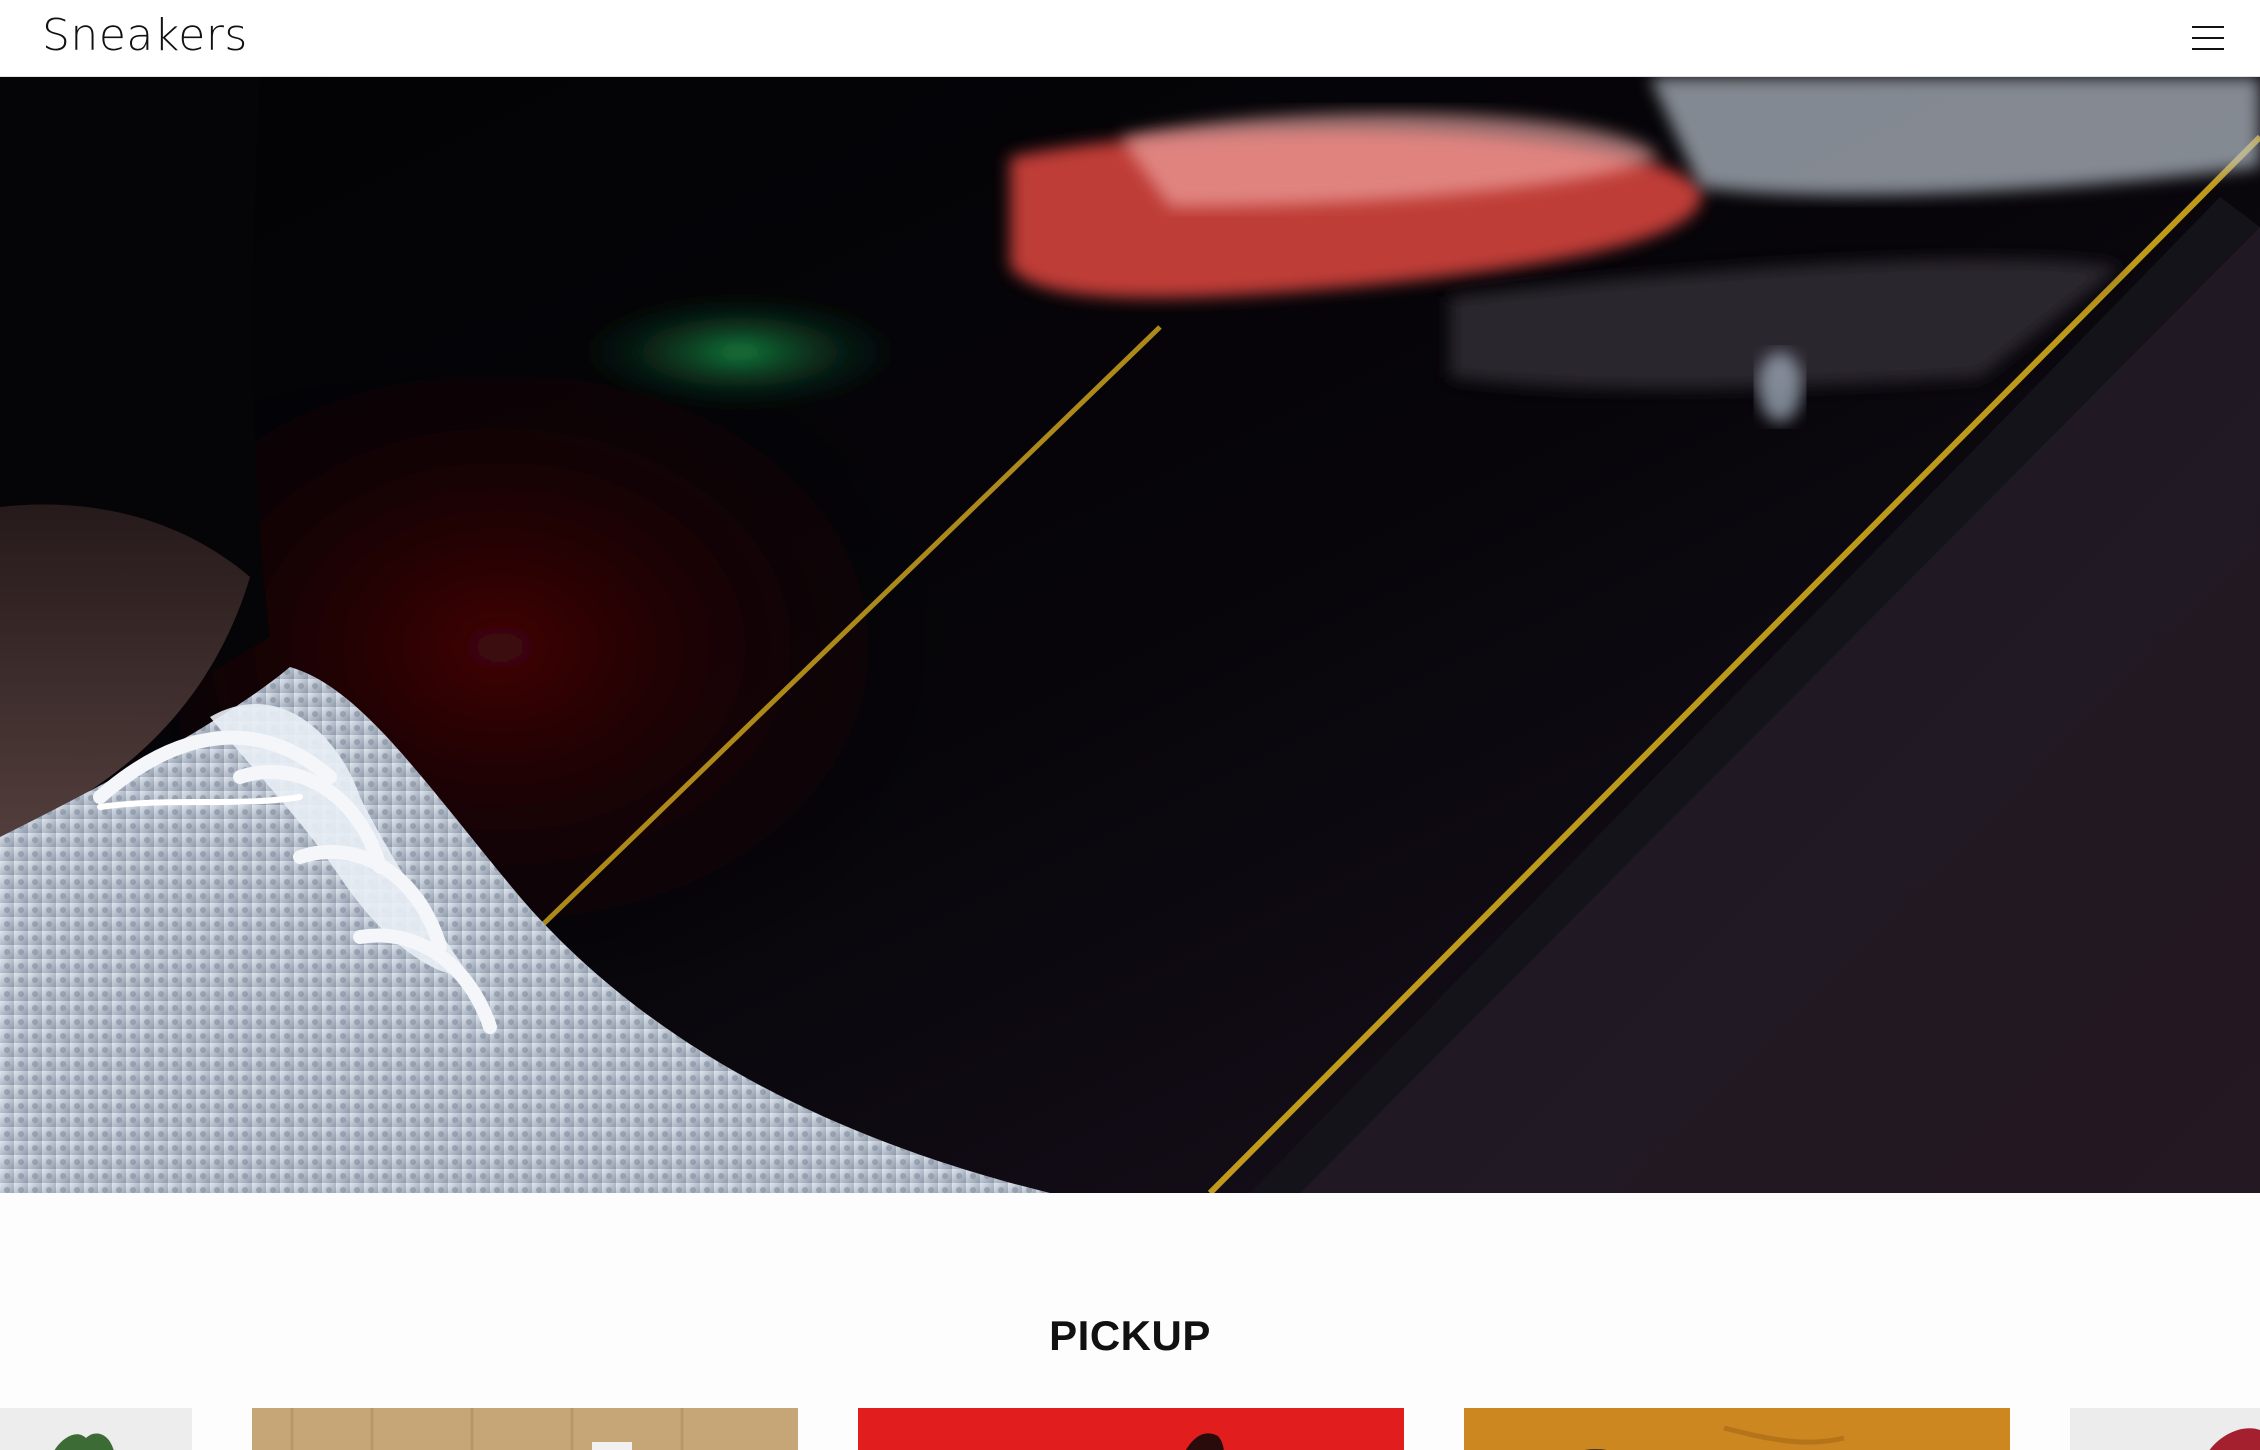 Image resolution: width=2260 pixels, height=1450 pixels. I want to click on pickup-carousel, so click(1130, 1429).